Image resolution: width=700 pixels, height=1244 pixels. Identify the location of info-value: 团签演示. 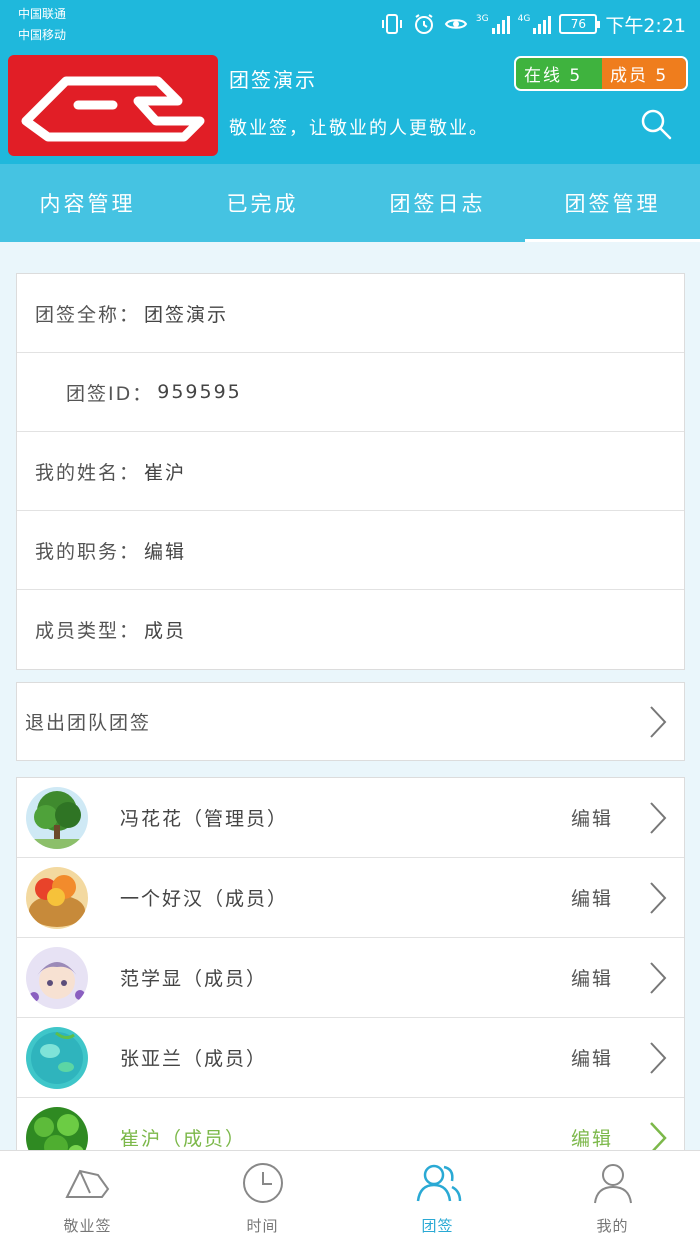
(186, 314).